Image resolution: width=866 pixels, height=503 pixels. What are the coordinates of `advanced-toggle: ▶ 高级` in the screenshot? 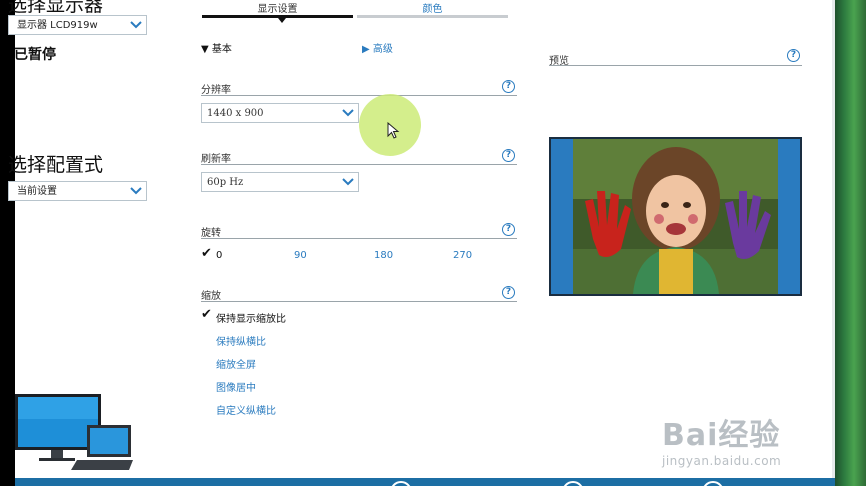 It's located at (377, 47).